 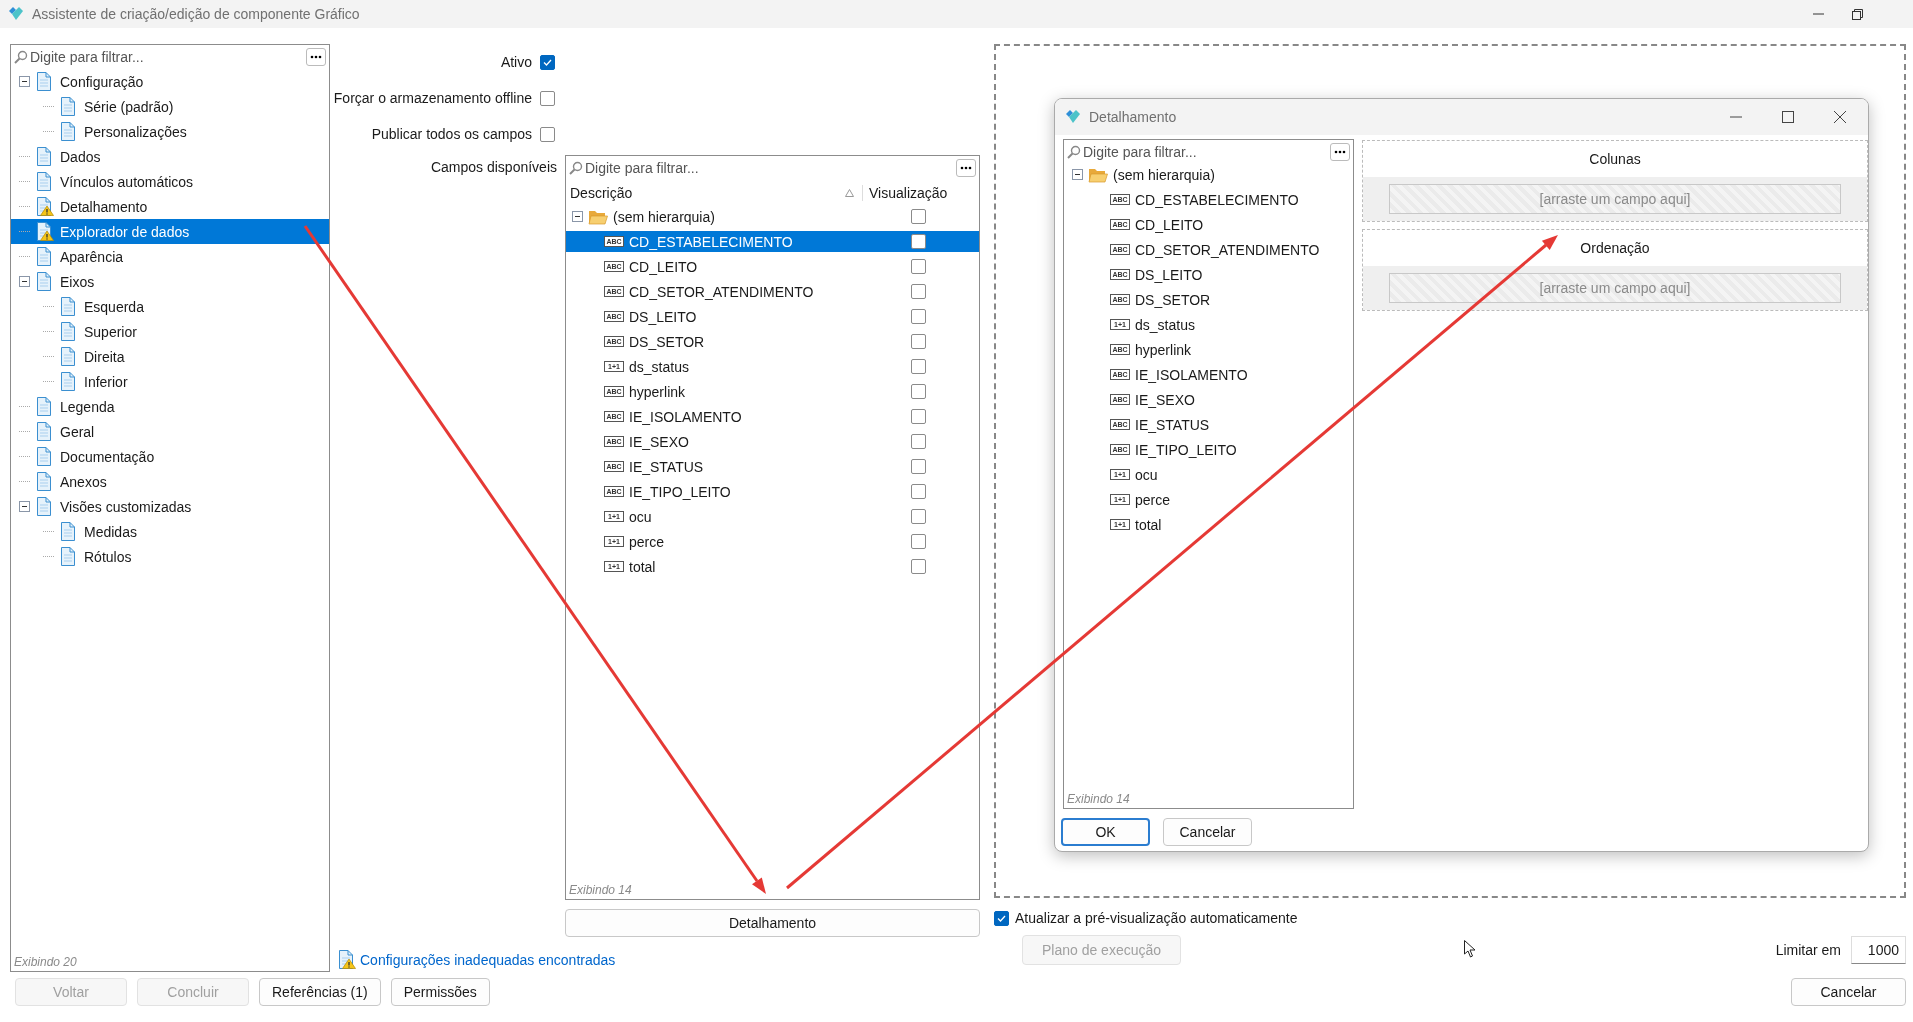 I want to click on tree-item: Legenda, so click(x=170, y=406).